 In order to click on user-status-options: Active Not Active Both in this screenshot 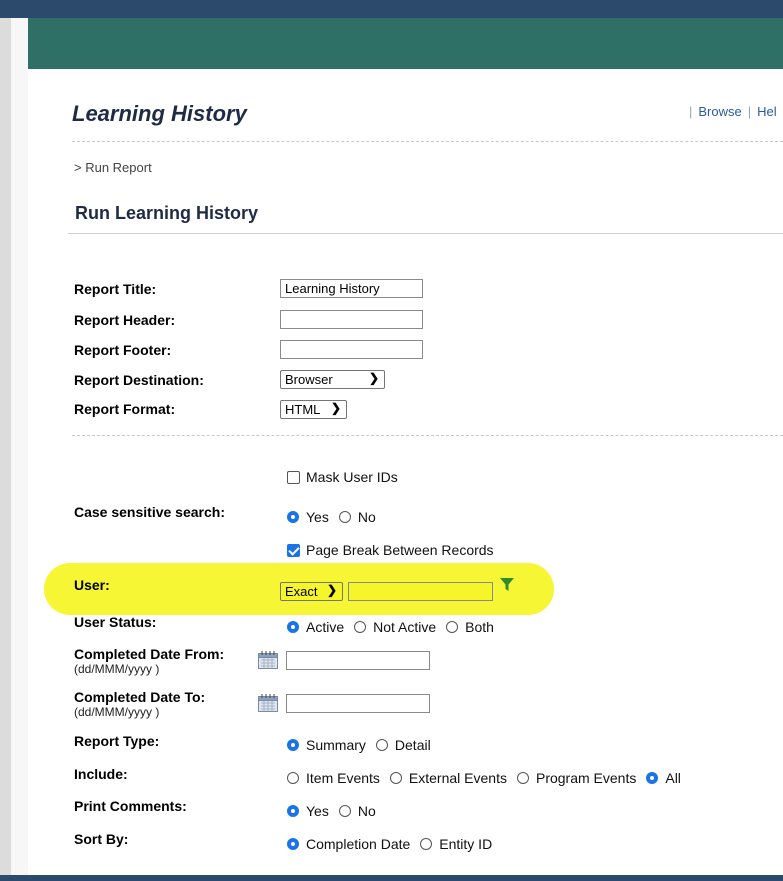, I will do `click(390, 627)`.